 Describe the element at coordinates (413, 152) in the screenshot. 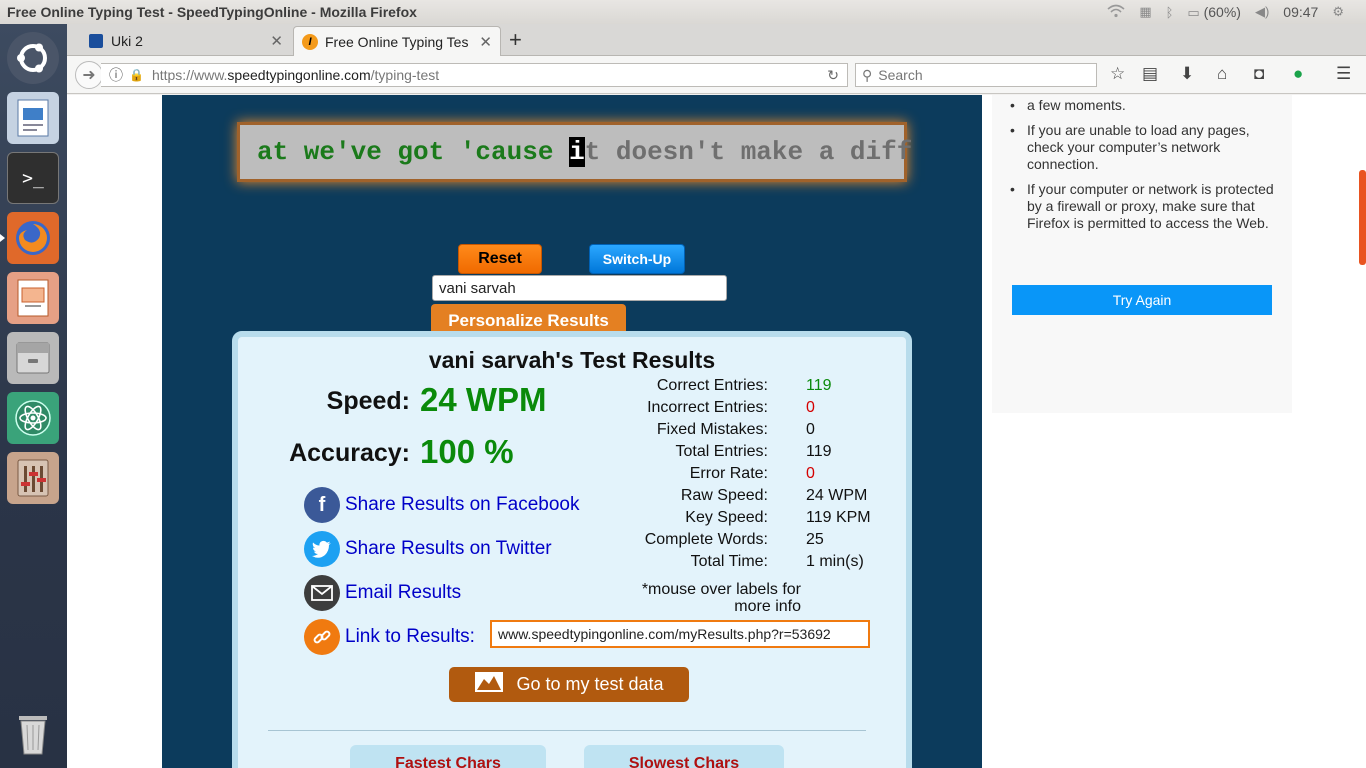

I see `typed-text: at we've got 'cause` at that location.